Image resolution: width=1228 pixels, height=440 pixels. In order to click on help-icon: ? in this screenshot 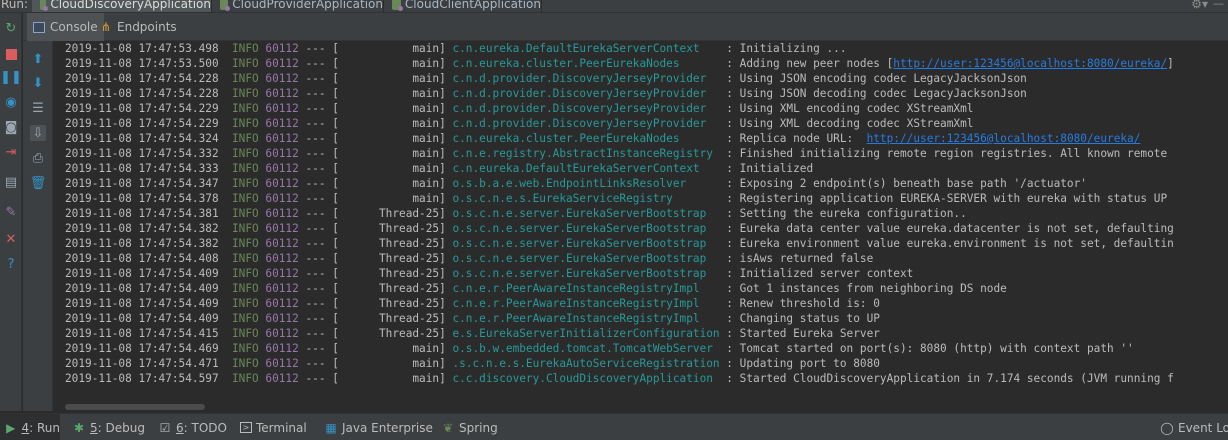, I will do `click(11, 265)`.